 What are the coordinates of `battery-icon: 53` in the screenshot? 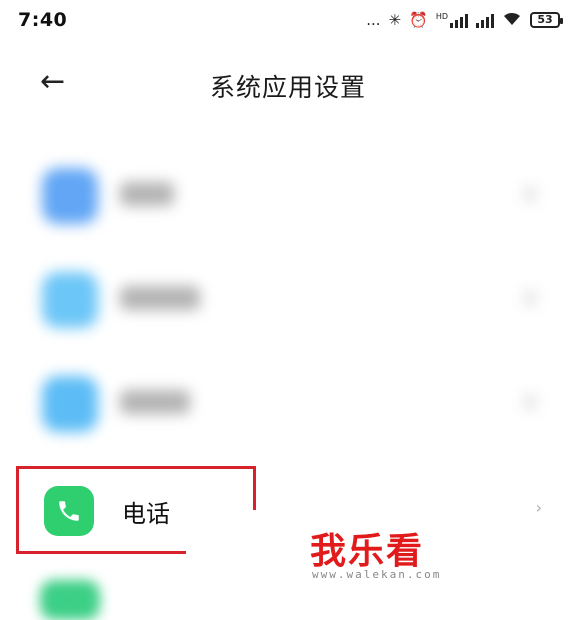 It's located at (546, 20).